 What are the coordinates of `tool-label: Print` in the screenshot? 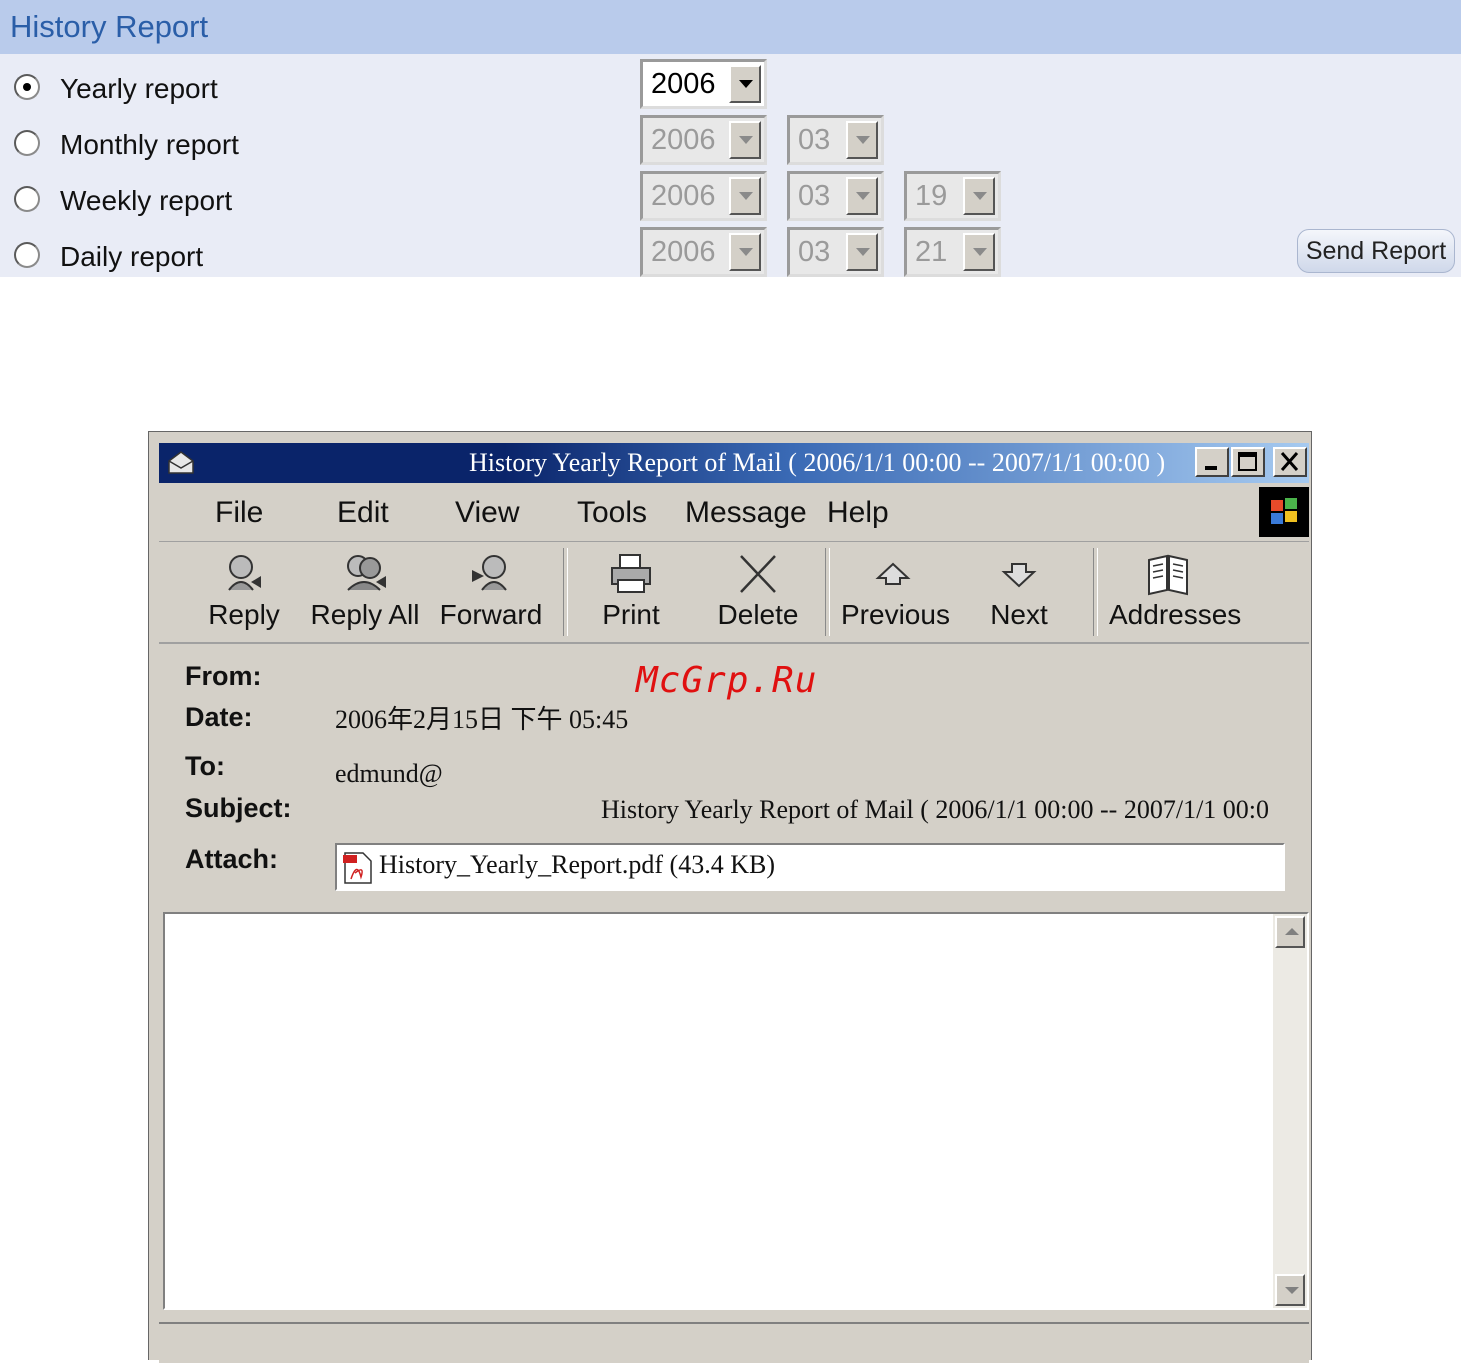 It's located at (631, 614).